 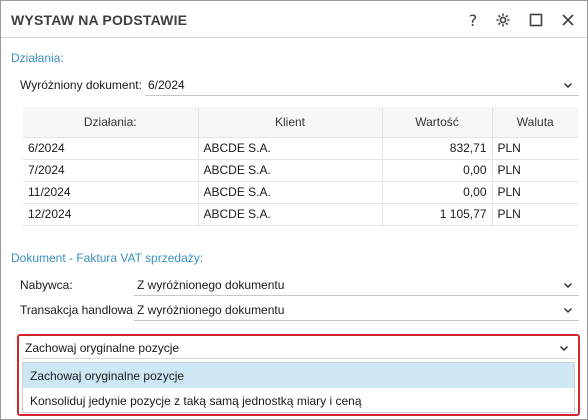 I want to click on gear-icon, so click(x=503, y=20).